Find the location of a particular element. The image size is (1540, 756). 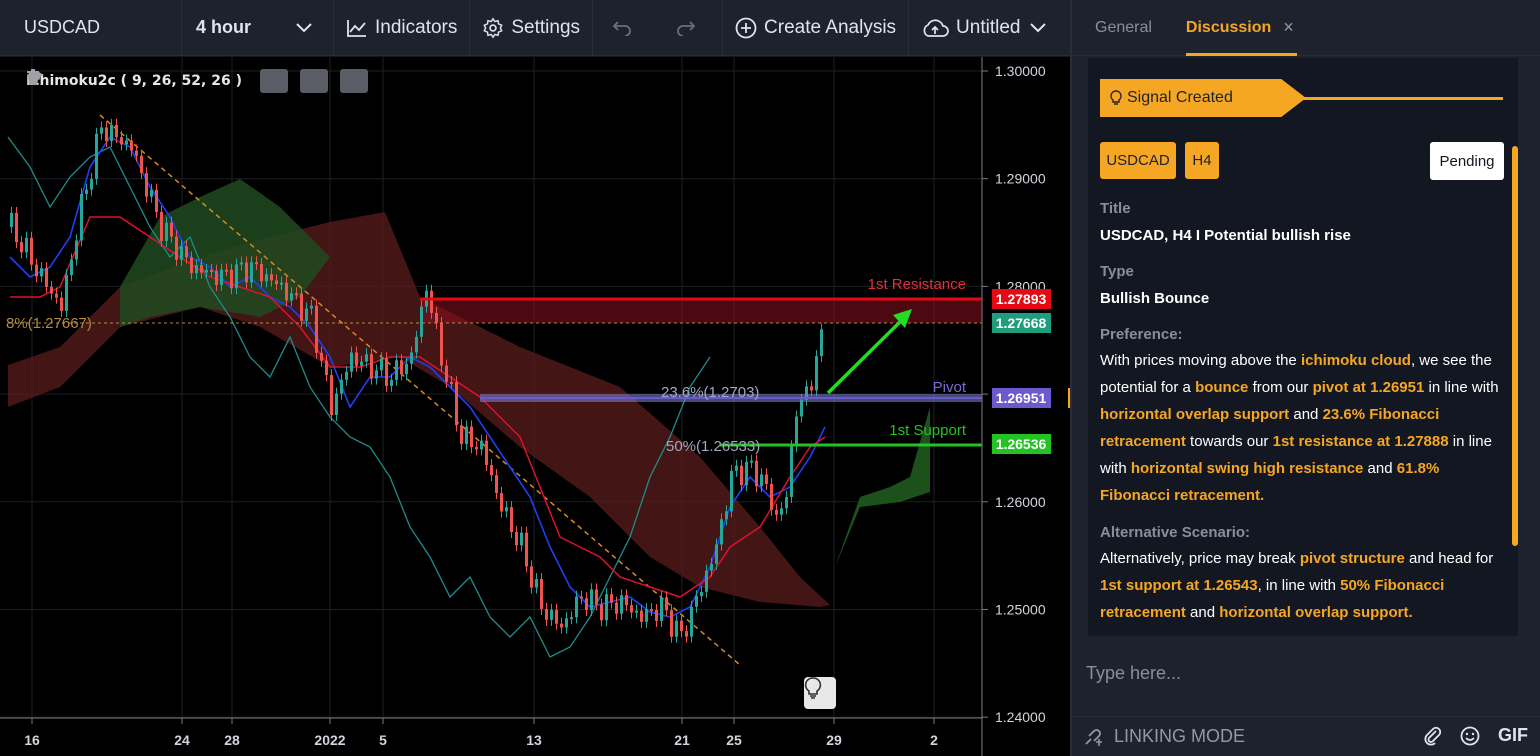

indicator-delete-button is located at coordinates (197, 81).